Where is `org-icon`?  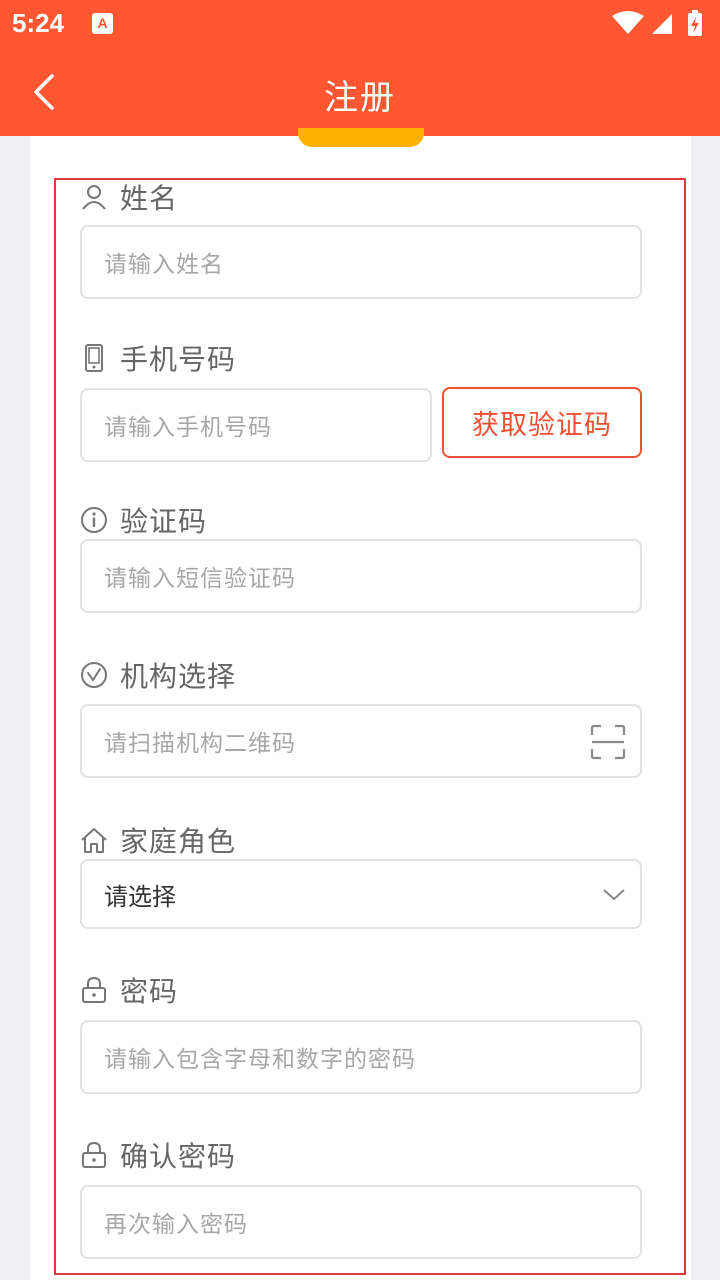
org-icon is located at coordinates (94, 675).